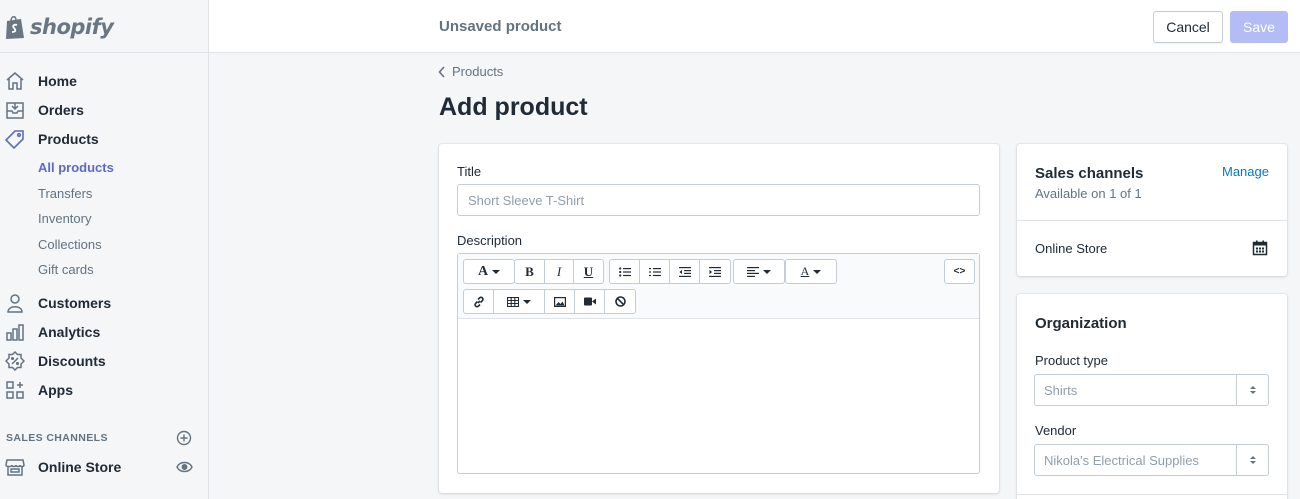 Image resolution: width=1300 pixels, height=499 pixels. I want to click on apps-icon, so click(15, 390).